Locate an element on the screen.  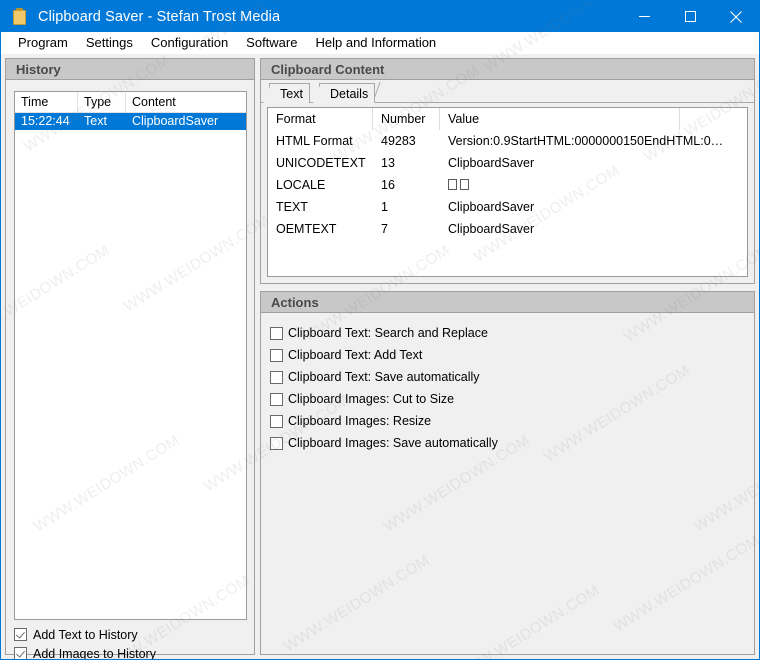
minimize-button is located at coordinates (644, 16).